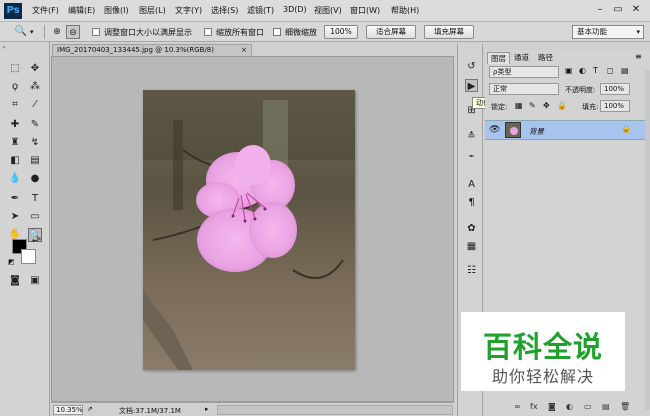 The width and height of the screenshot is (650, 416). Describe the element at coordinates (224, 10) in the screenshot. I see `menu-select: 选择(S)` at that location.